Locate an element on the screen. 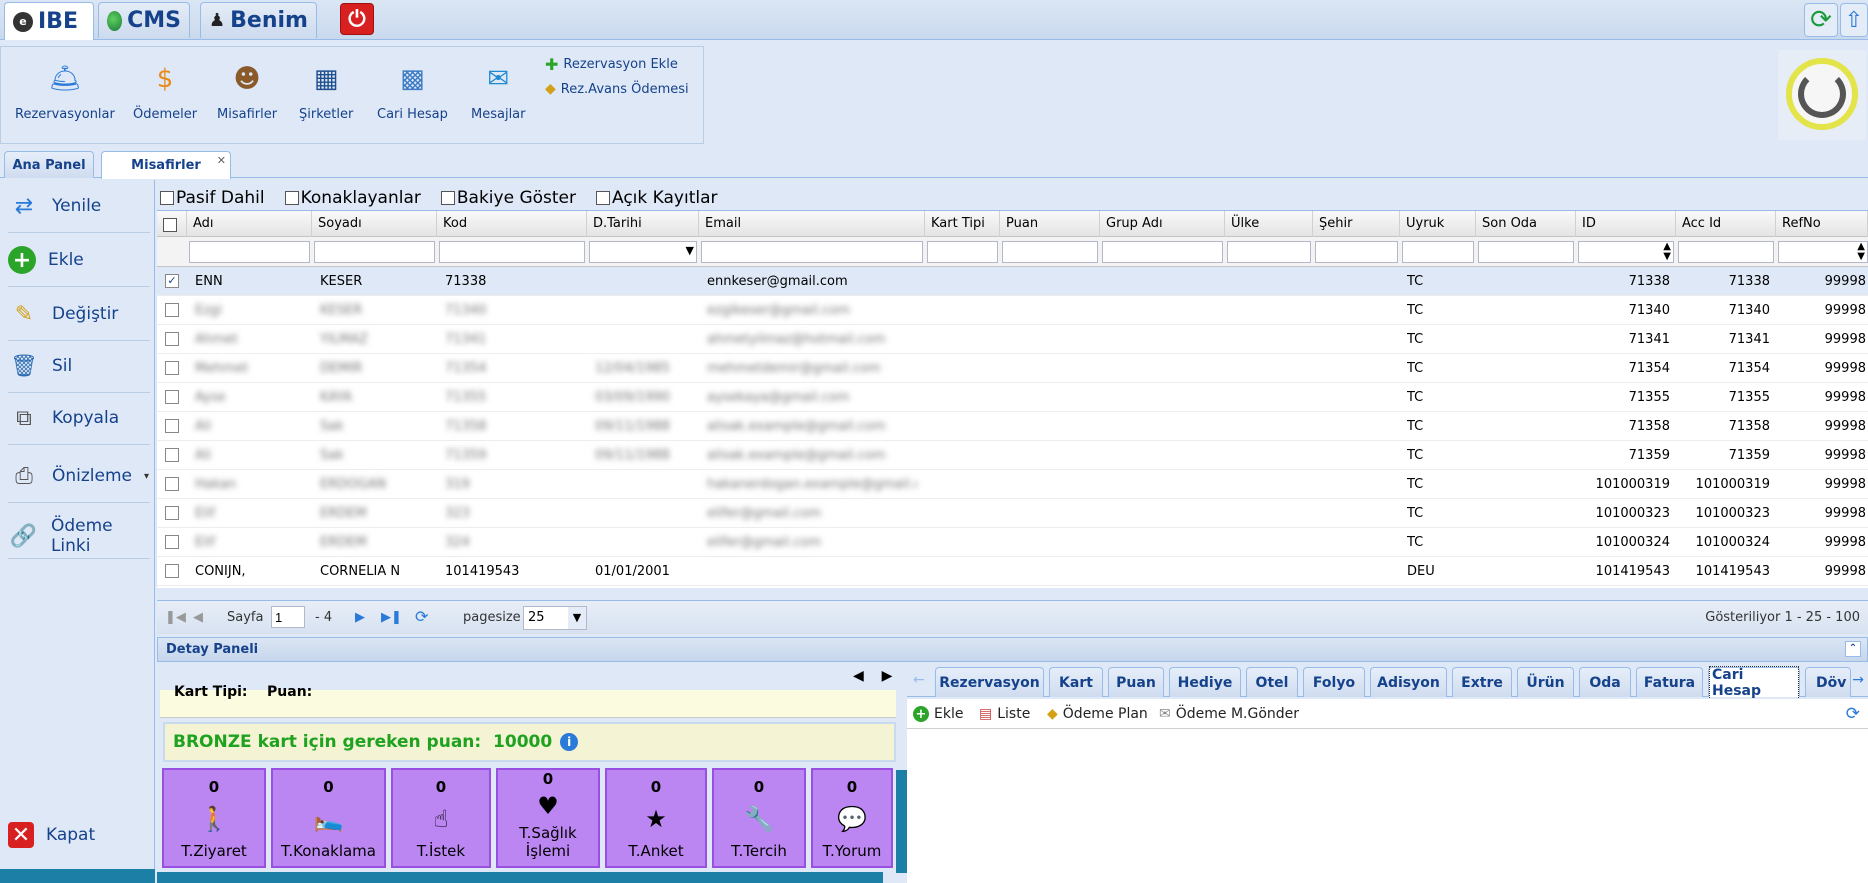 The height and width of the screenshot is (883, 1868). filter-input-puan is located at coordinates (1050, 252).